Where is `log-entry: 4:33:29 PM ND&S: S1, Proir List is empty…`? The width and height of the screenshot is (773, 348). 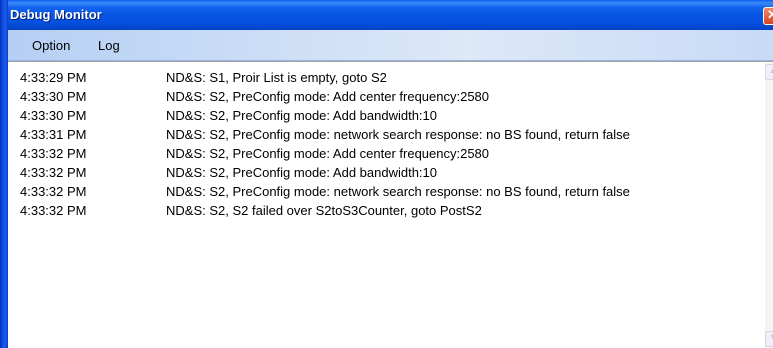 log-entry: 4:33:29 PM ND&S: S1, Proir List is empty… is located at coordinates (385, 77).